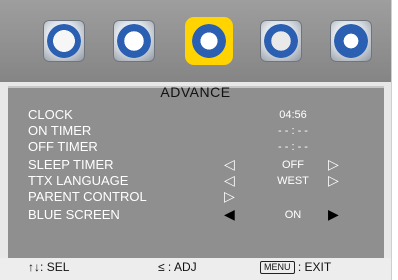  Describe the element at coordinates (87, 196) in the screenshot. I see `setting-label: PARENT CONTROL` at that location.